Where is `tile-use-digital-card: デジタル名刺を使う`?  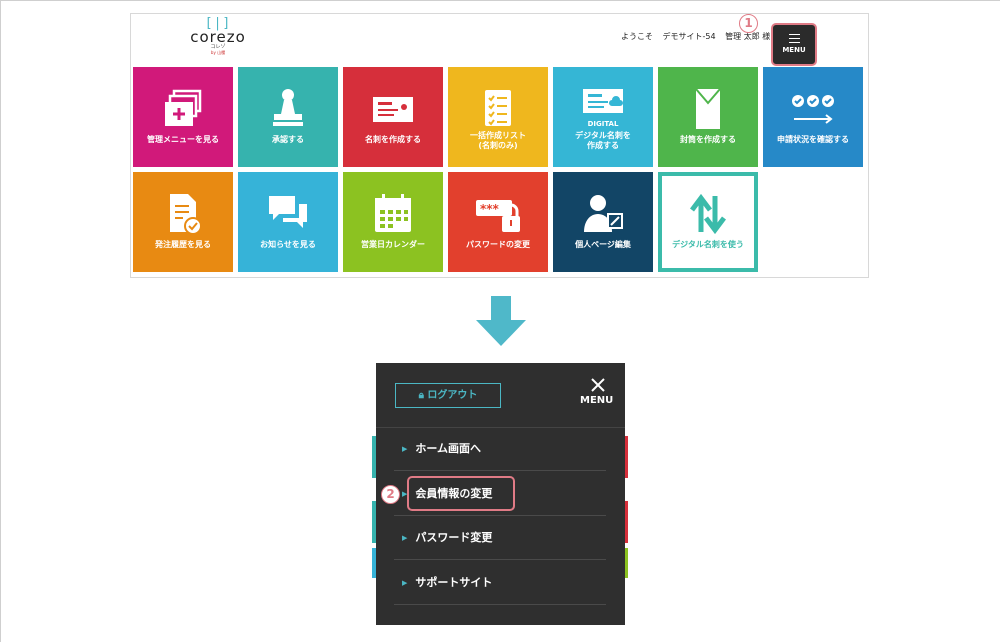 tile-use-digital-card: デジタル名刺を使う is located at coordinates (708, 222).